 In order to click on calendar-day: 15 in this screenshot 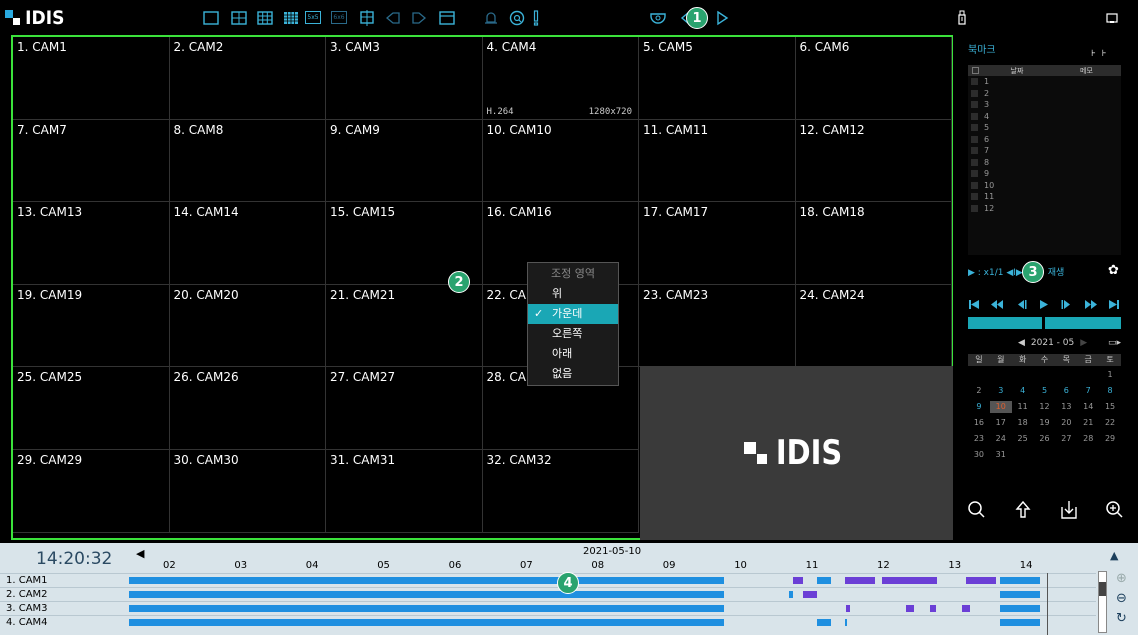, I will do `click(1110, 407)`.